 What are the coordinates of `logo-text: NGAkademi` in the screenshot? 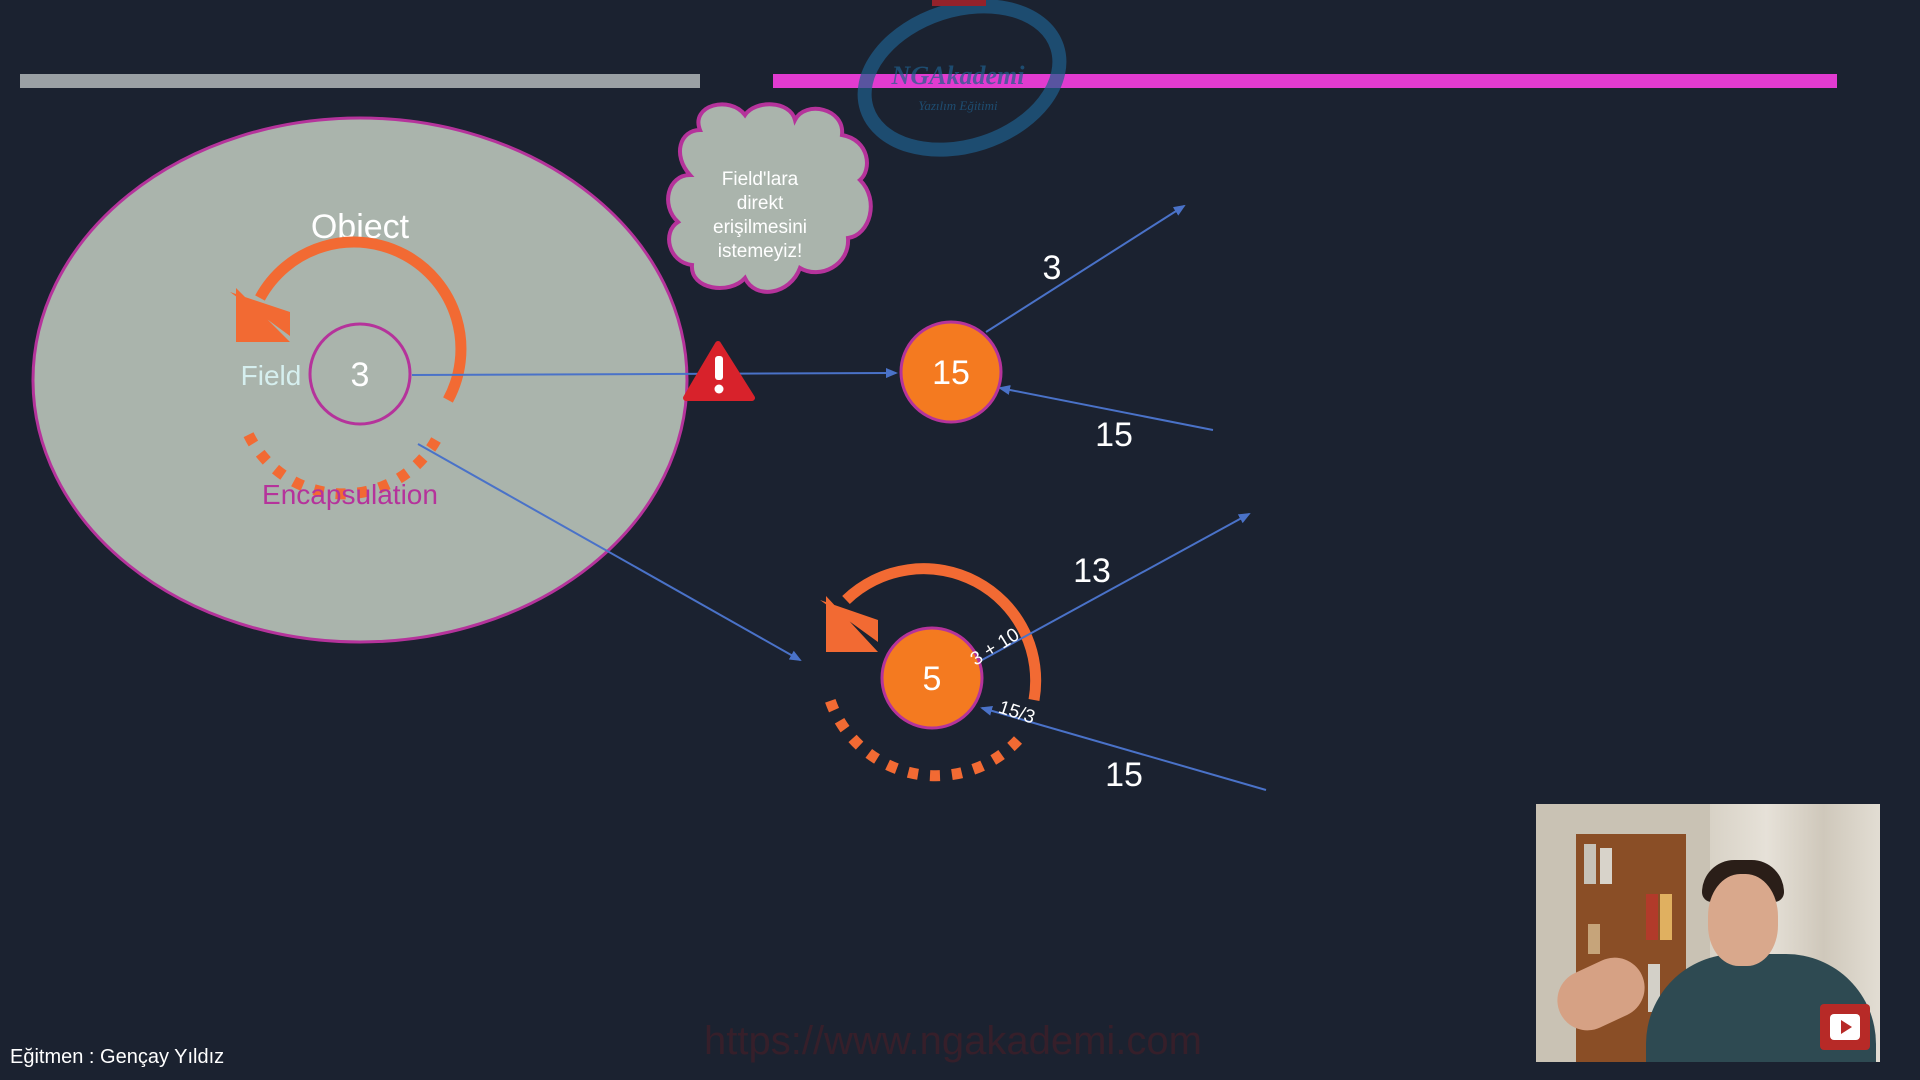 It's located at (958, 75).